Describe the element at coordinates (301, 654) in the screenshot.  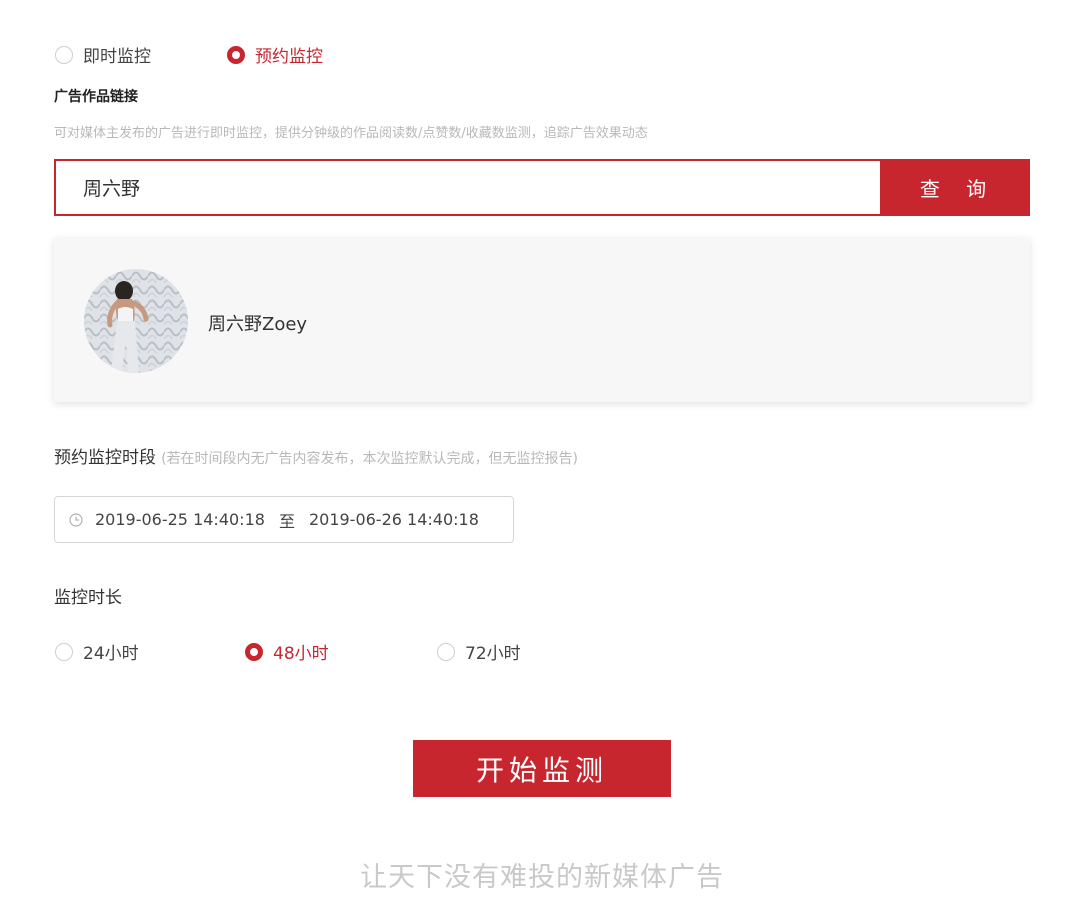
I see `duration-option-label: 48小时` at that location.